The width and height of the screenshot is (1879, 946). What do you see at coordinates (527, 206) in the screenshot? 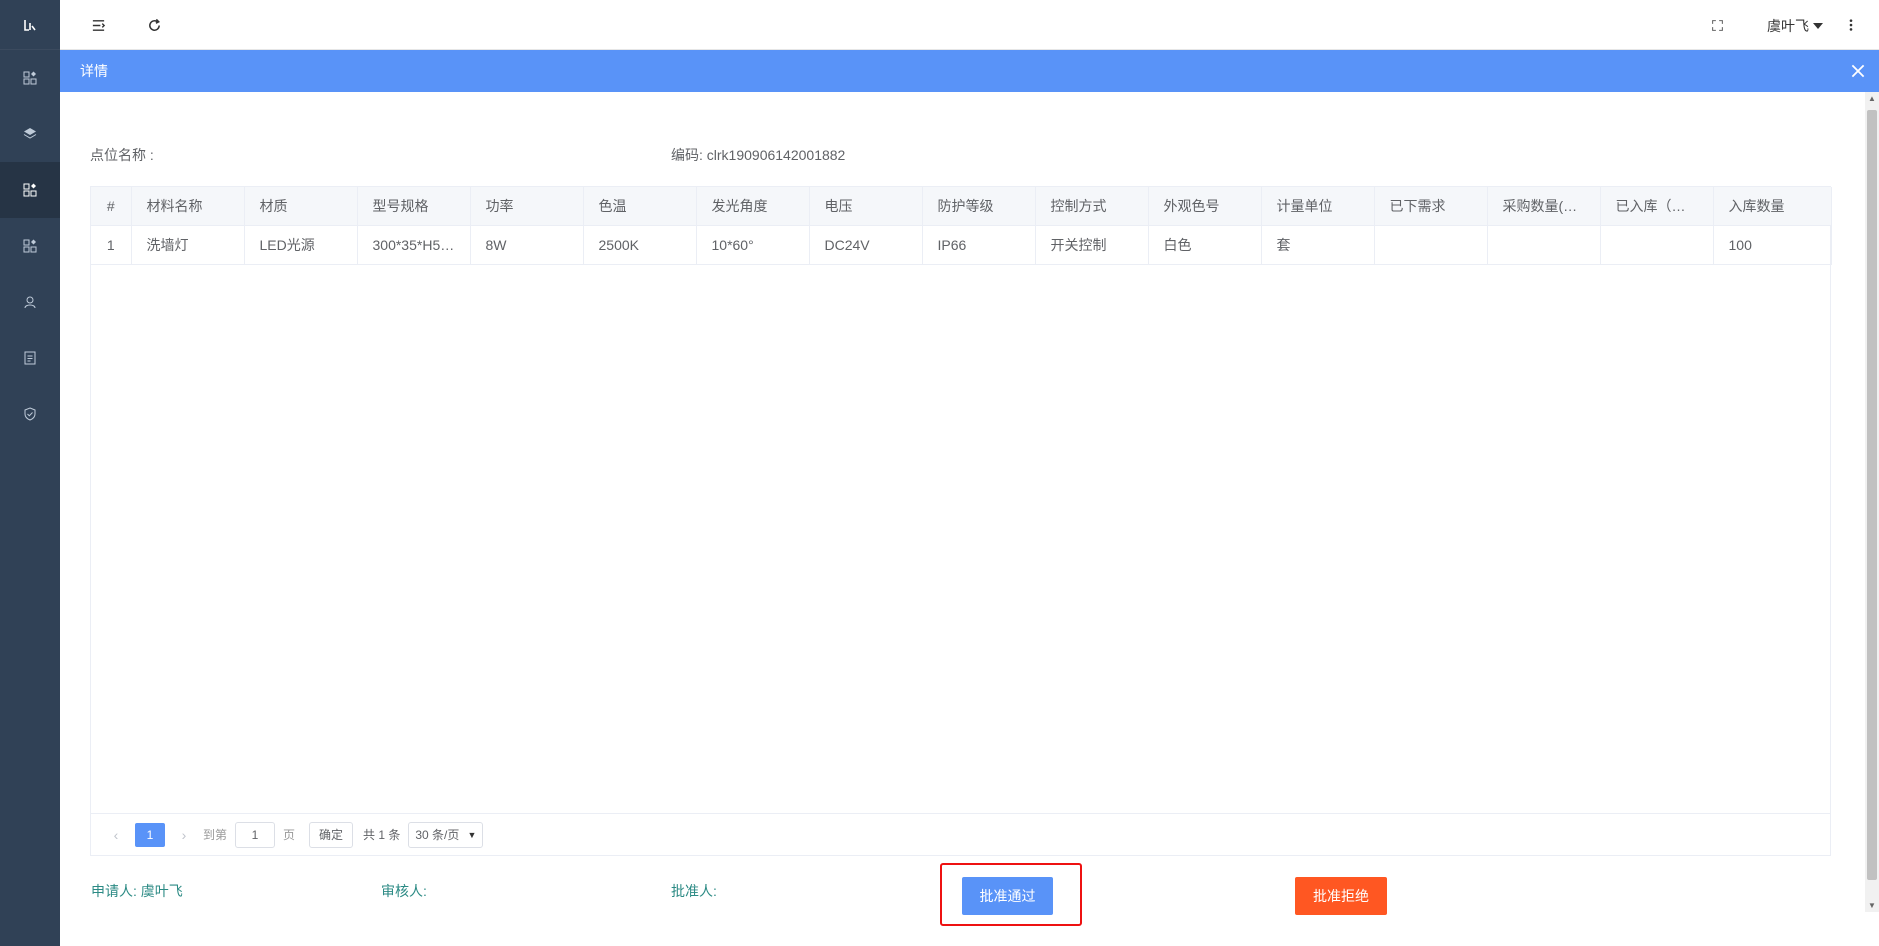
I see `column-header: 功率` at bounding box center [527, 206].